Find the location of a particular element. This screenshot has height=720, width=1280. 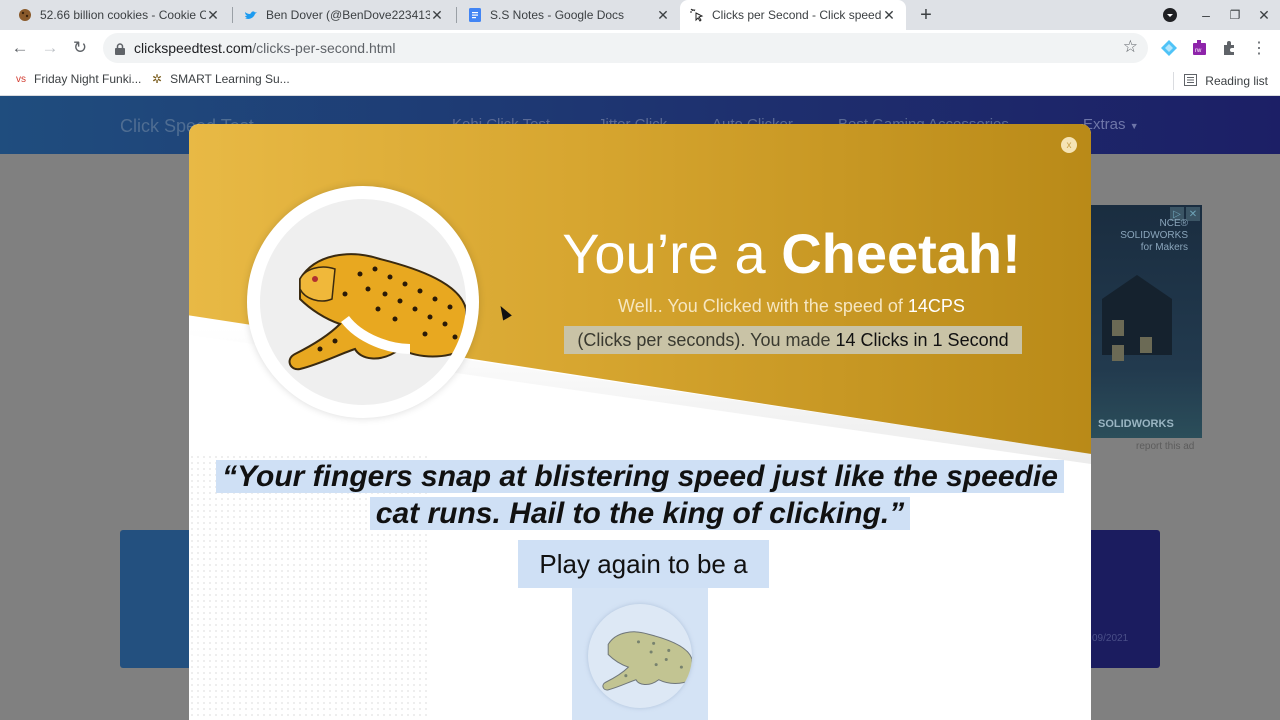

divider is located at coordinates (1174, 81).